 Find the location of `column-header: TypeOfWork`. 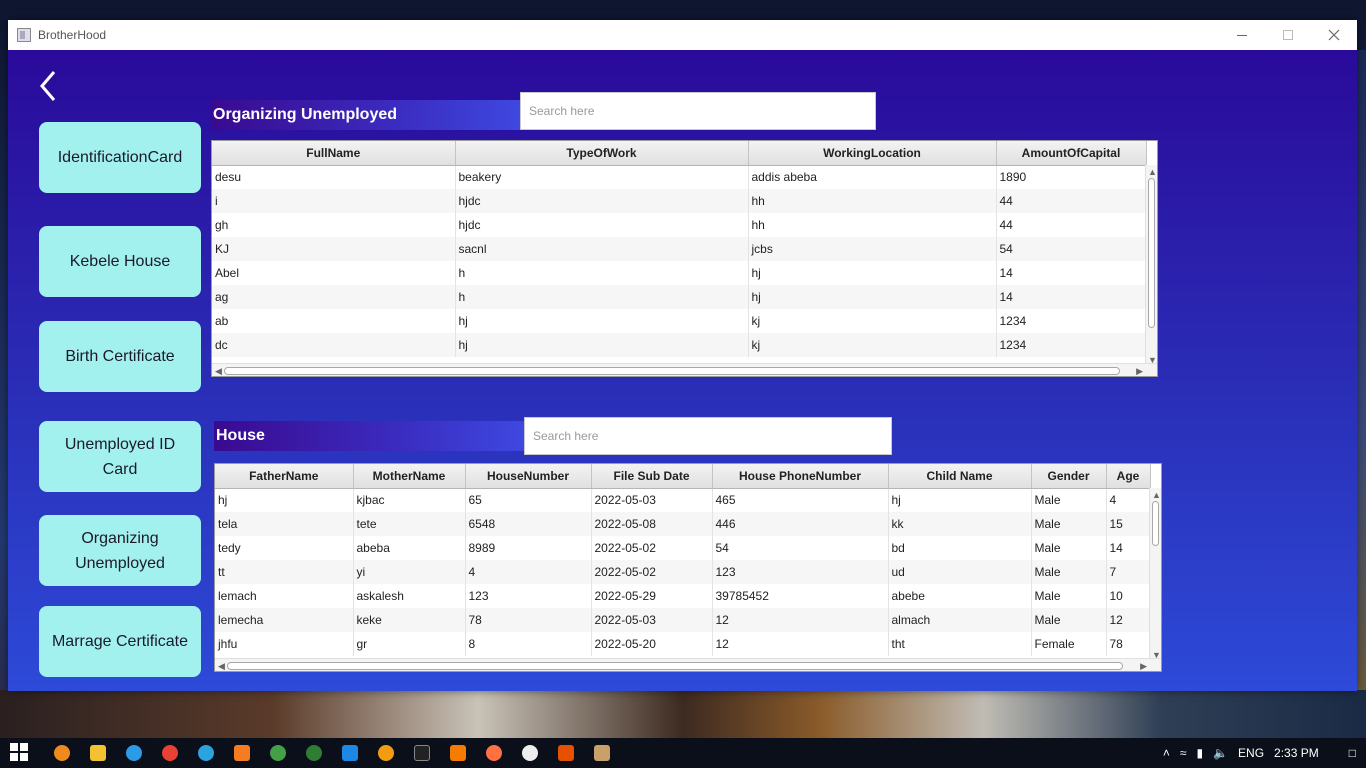

column-header: TypeOfWork is located at coordinates (602, 153).